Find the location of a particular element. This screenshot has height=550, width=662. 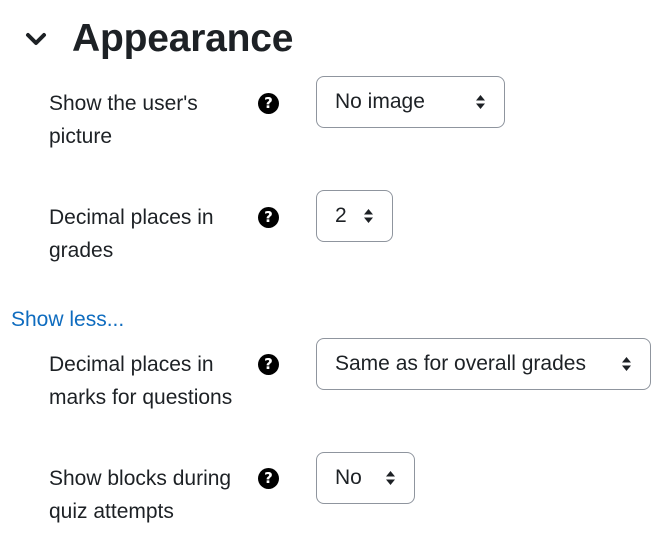

field-label-decimal-places-grades: Decimal places in grades is located at coordinates (131, 234).